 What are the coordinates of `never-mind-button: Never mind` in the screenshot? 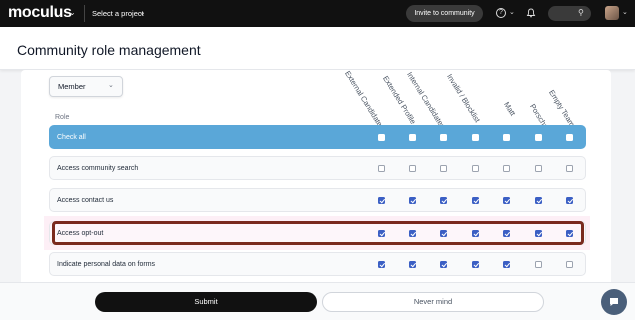 It's located at (433, 302).